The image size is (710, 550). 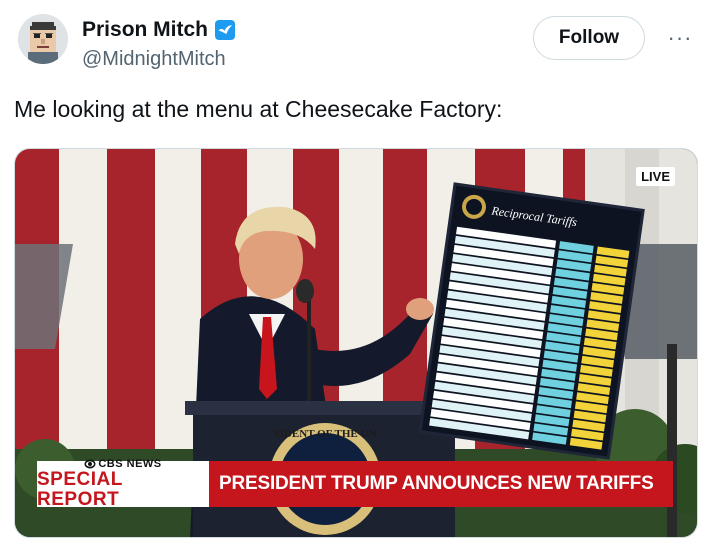 What do you see at coordinates (589, 38) in the screenshot?
I see `follow-button: Follow` at bounding box center [589, 38].